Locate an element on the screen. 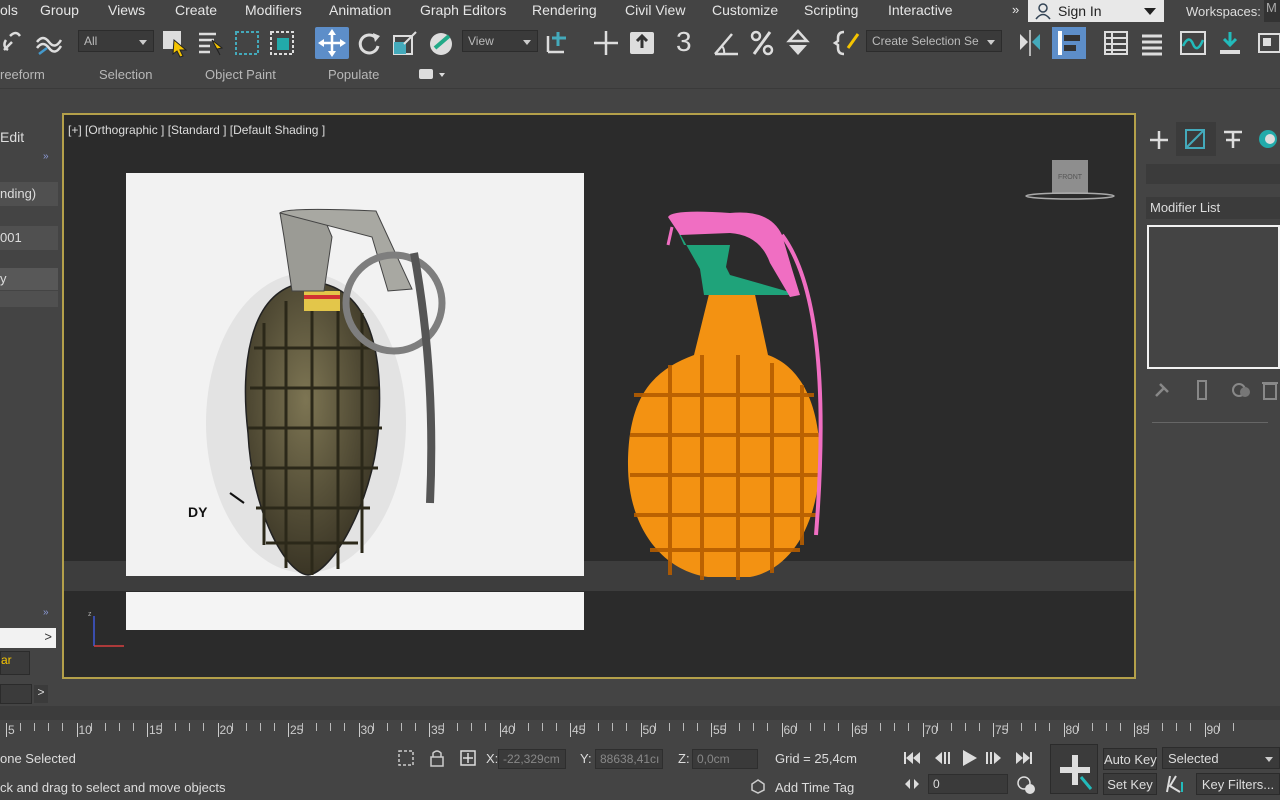 The width and height of the screenshot is (1280, 800). modeled-grenade-object is located at coordinates (730, 395).